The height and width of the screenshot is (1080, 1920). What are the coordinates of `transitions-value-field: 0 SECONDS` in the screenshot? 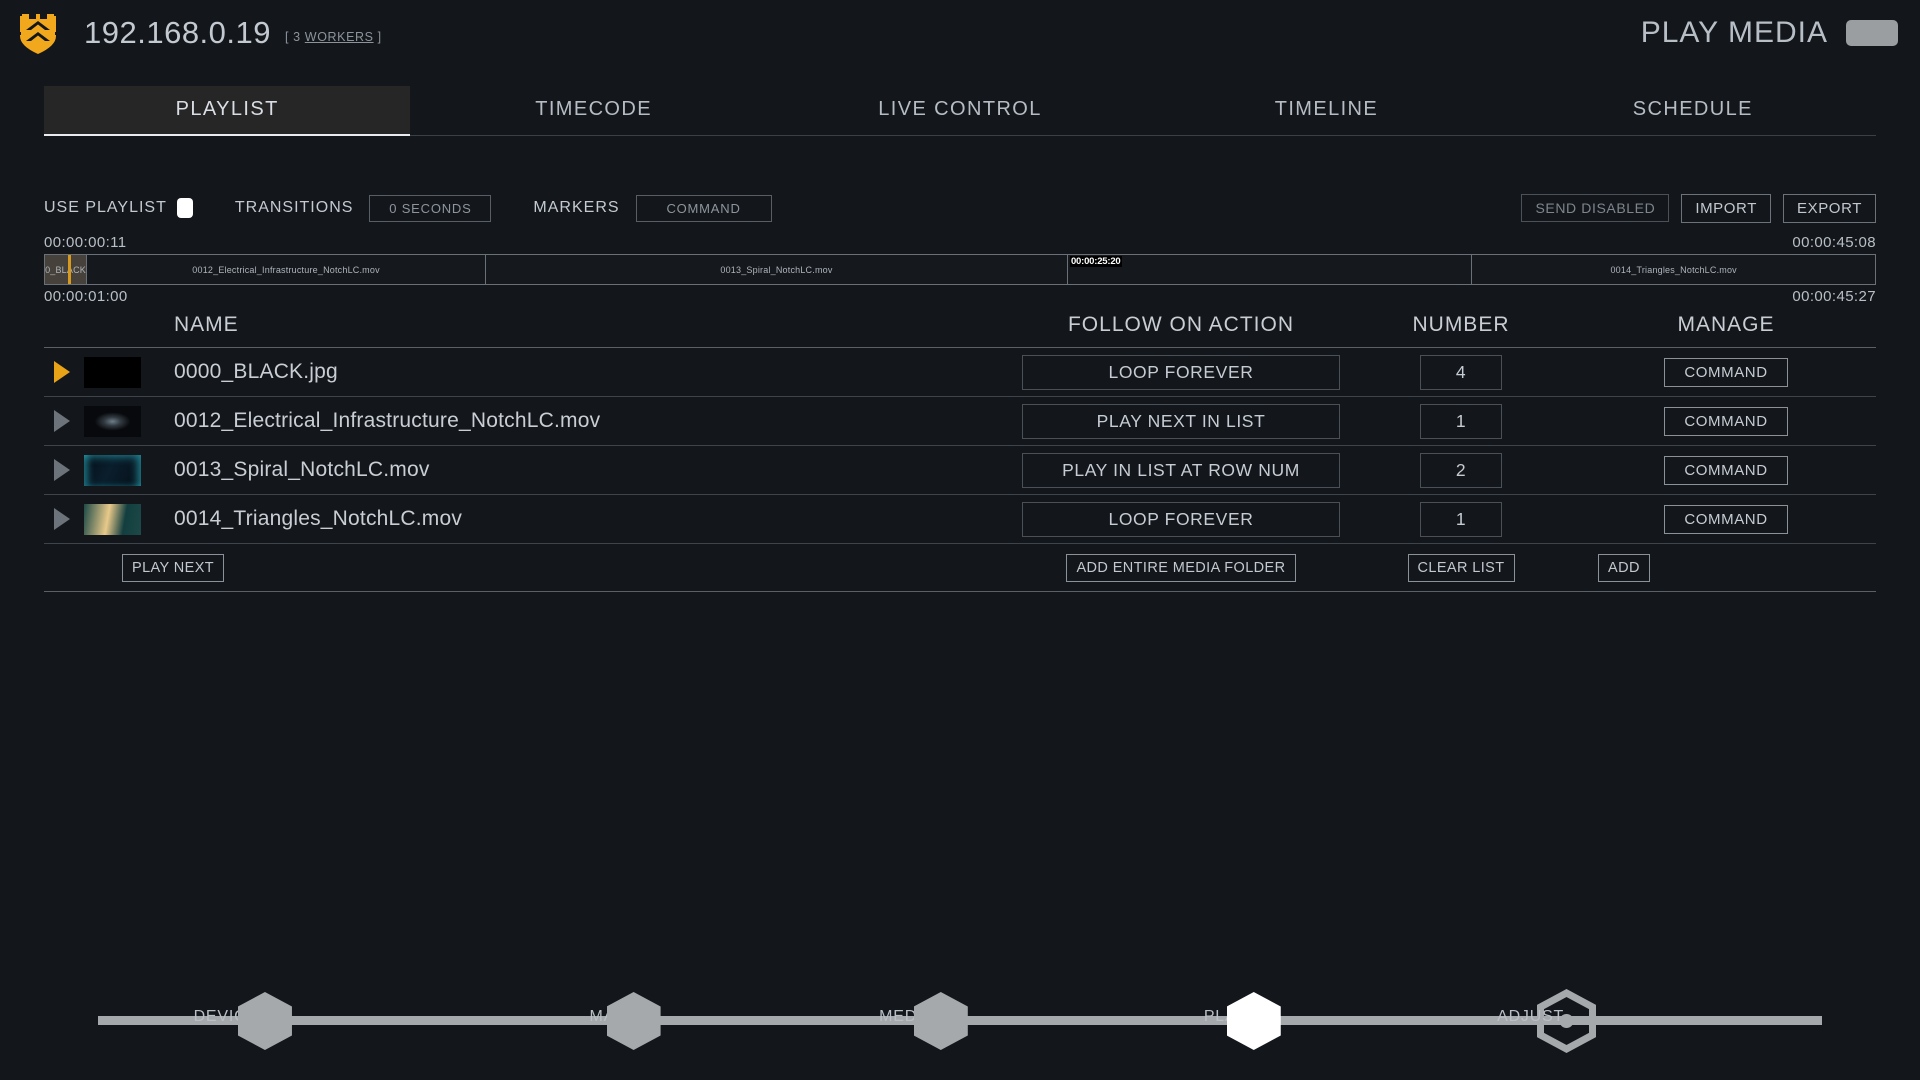 It's located at (430, 208).